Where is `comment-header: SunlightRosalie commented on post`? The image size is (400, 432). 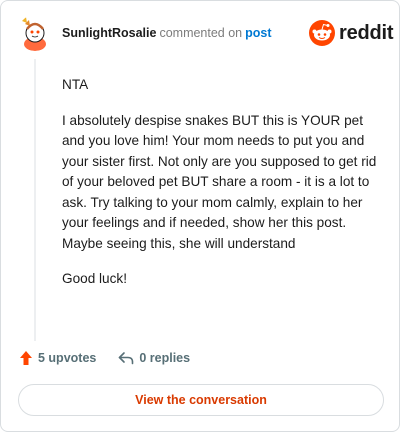
comment-header: SunlightRosalie commented on post is located at coordinates (167, 33).